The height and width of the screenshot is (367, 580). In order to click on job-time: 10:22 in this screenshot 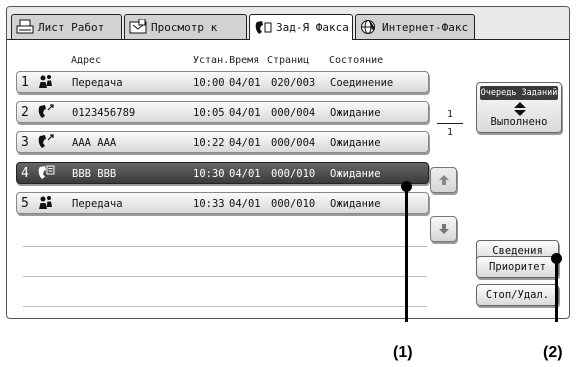, I will do `click(209, 143)`.